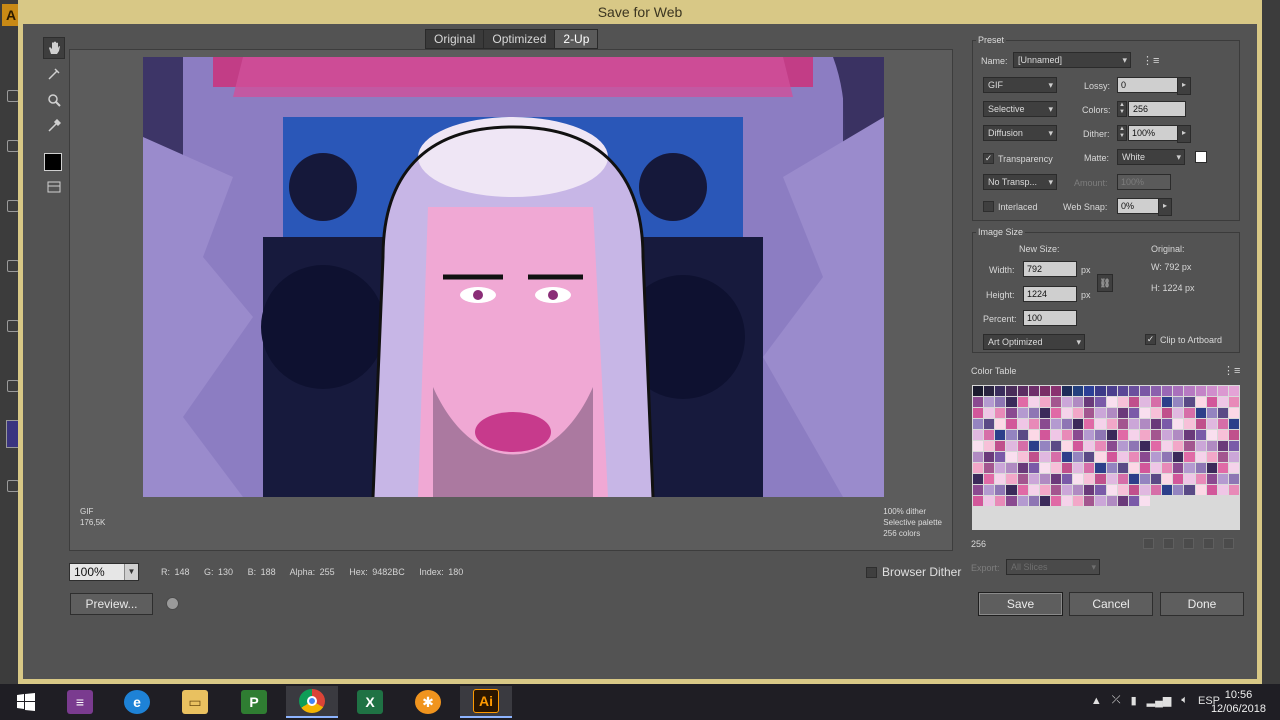 This screenshot has width=1280, height=720. Describe the element at coordinates (1010, 206) in the screenshot. I see `interlaced-toggle: Interlaced` at that location.